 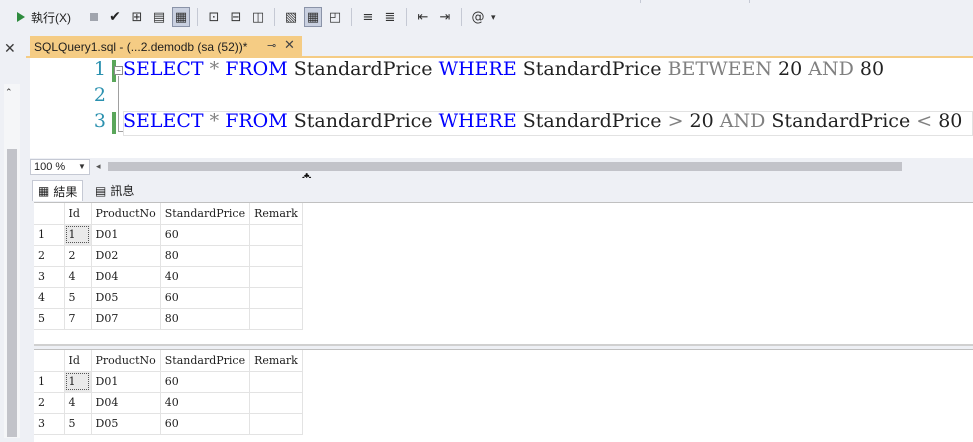 I want to click on uncomment-icon: ≣, so click(x=390, y=17).